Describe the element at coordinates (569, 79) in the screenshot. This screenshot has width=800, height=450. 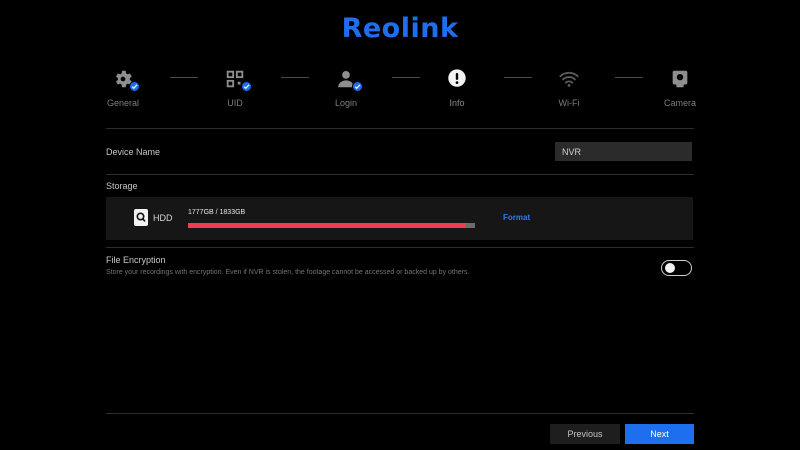
I see `wifi-icon` at that location.